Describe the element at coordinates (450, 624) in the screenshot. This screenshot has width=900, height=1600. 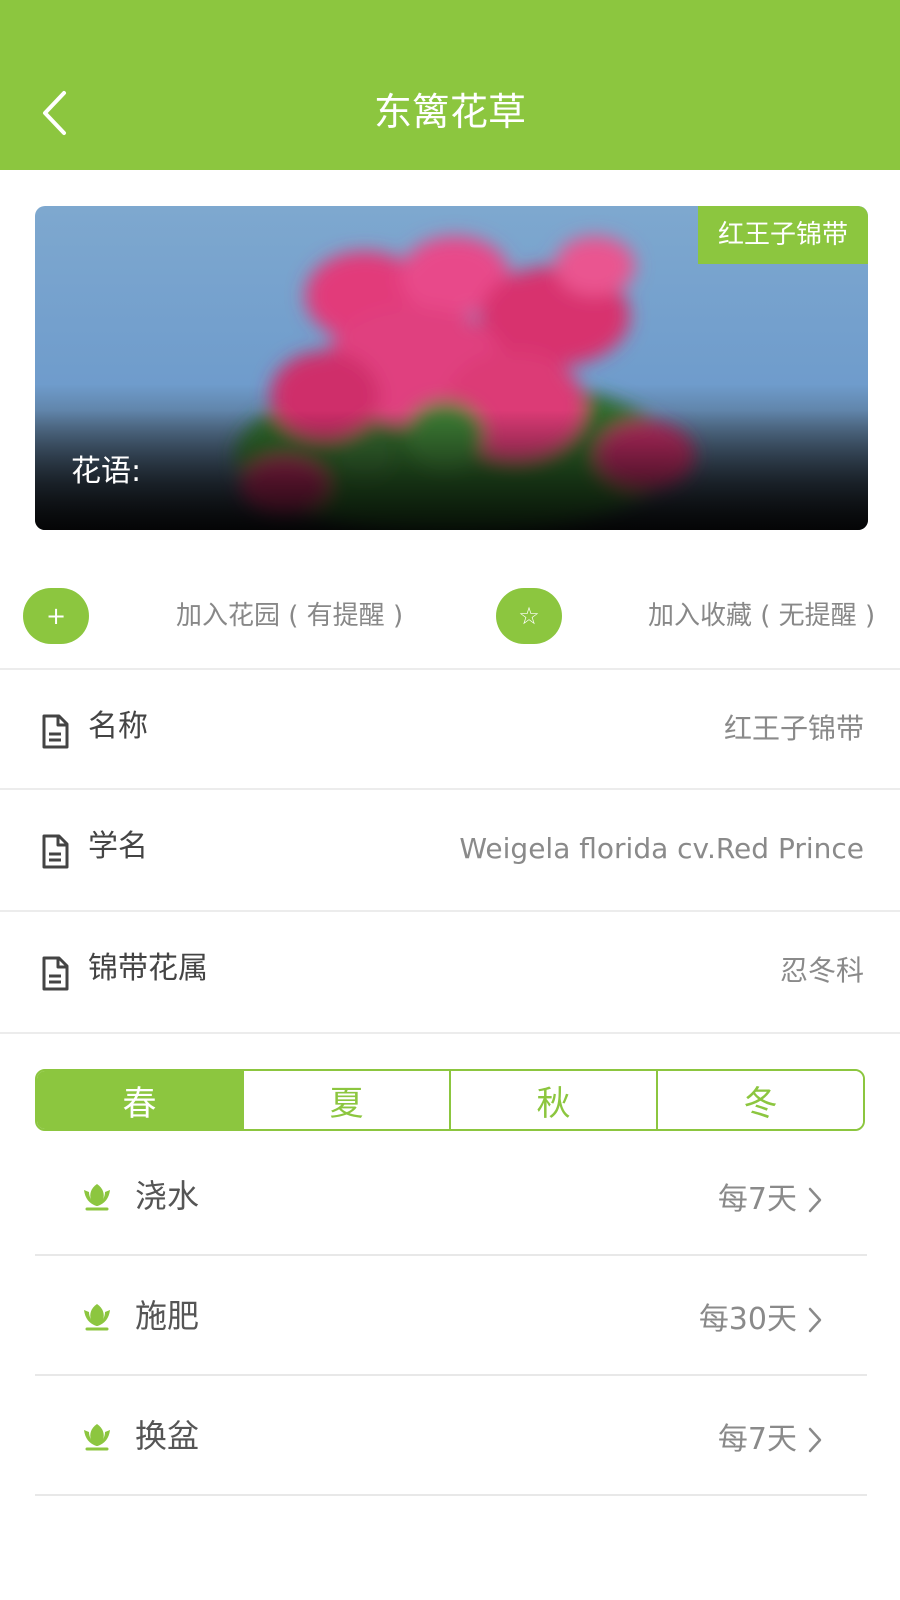
I see `action-bar: + 加入花园 ( 有提醒 ) ☆ 加入收藏 ( 无提醒 )` at that location.